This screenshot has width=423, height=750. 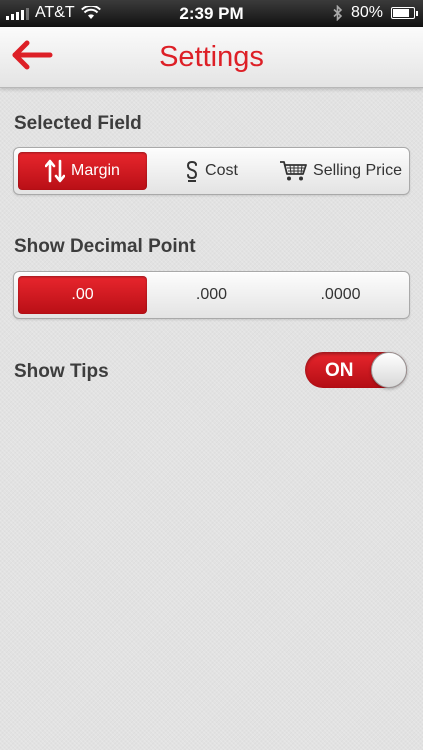 I want to click on decimal-point-label: Show Decimal Point, so click(x=105, y=246).